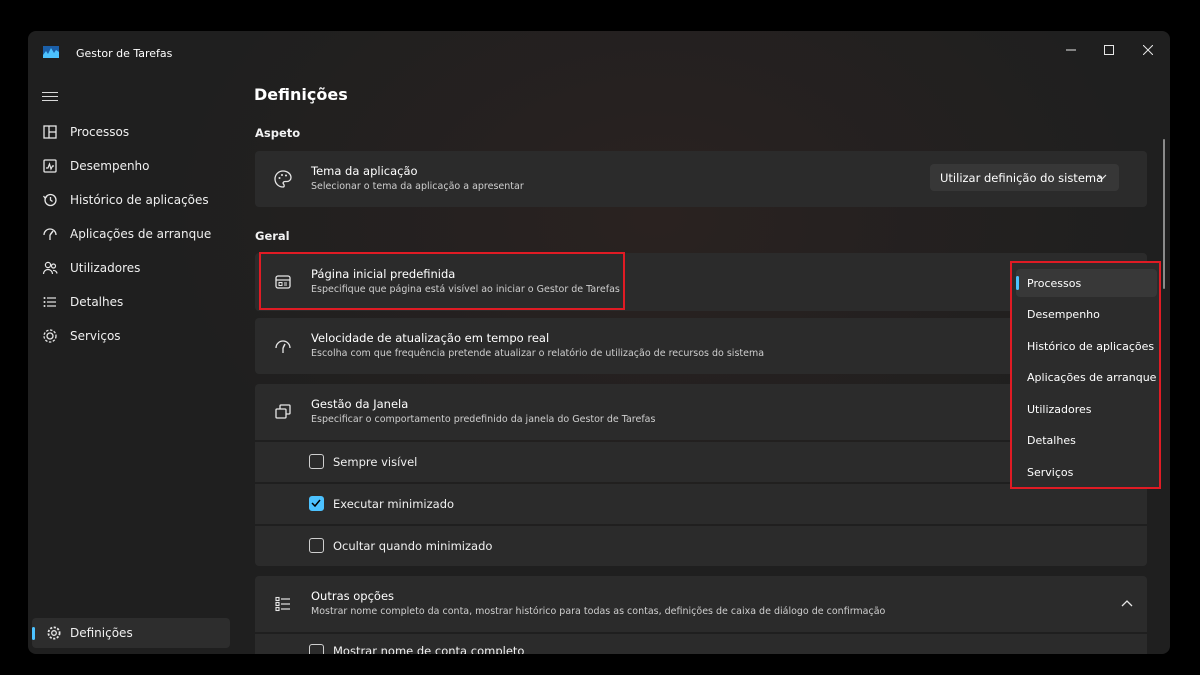 Image resolution: width=1200 pixels, height=675 pixels. What do you see at coordinates (139, 200) in the screenshot?
I see `sidebar-item-label: Histórico de aplicações` at bounding box center [139, 200].